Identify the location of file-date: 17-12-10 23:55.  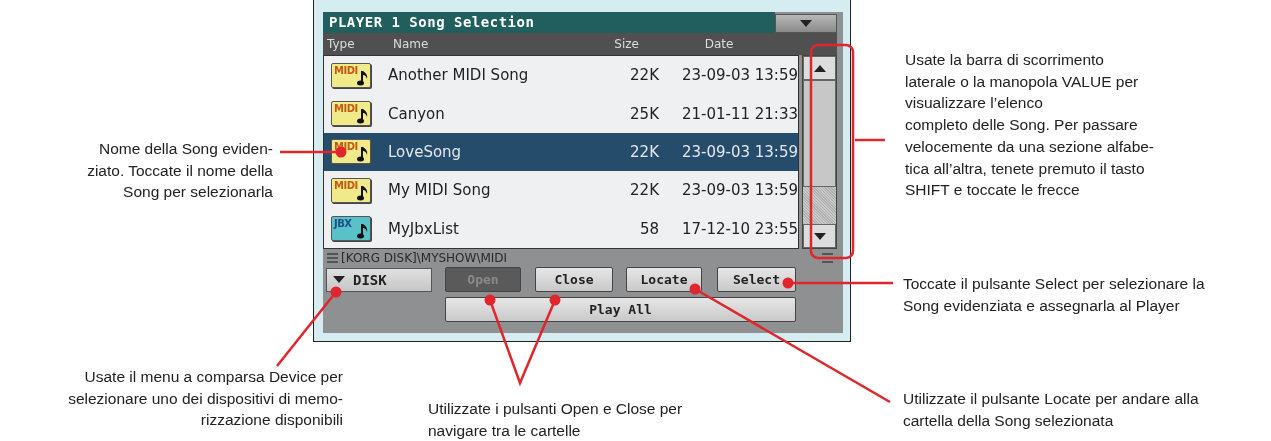
(739, 228).